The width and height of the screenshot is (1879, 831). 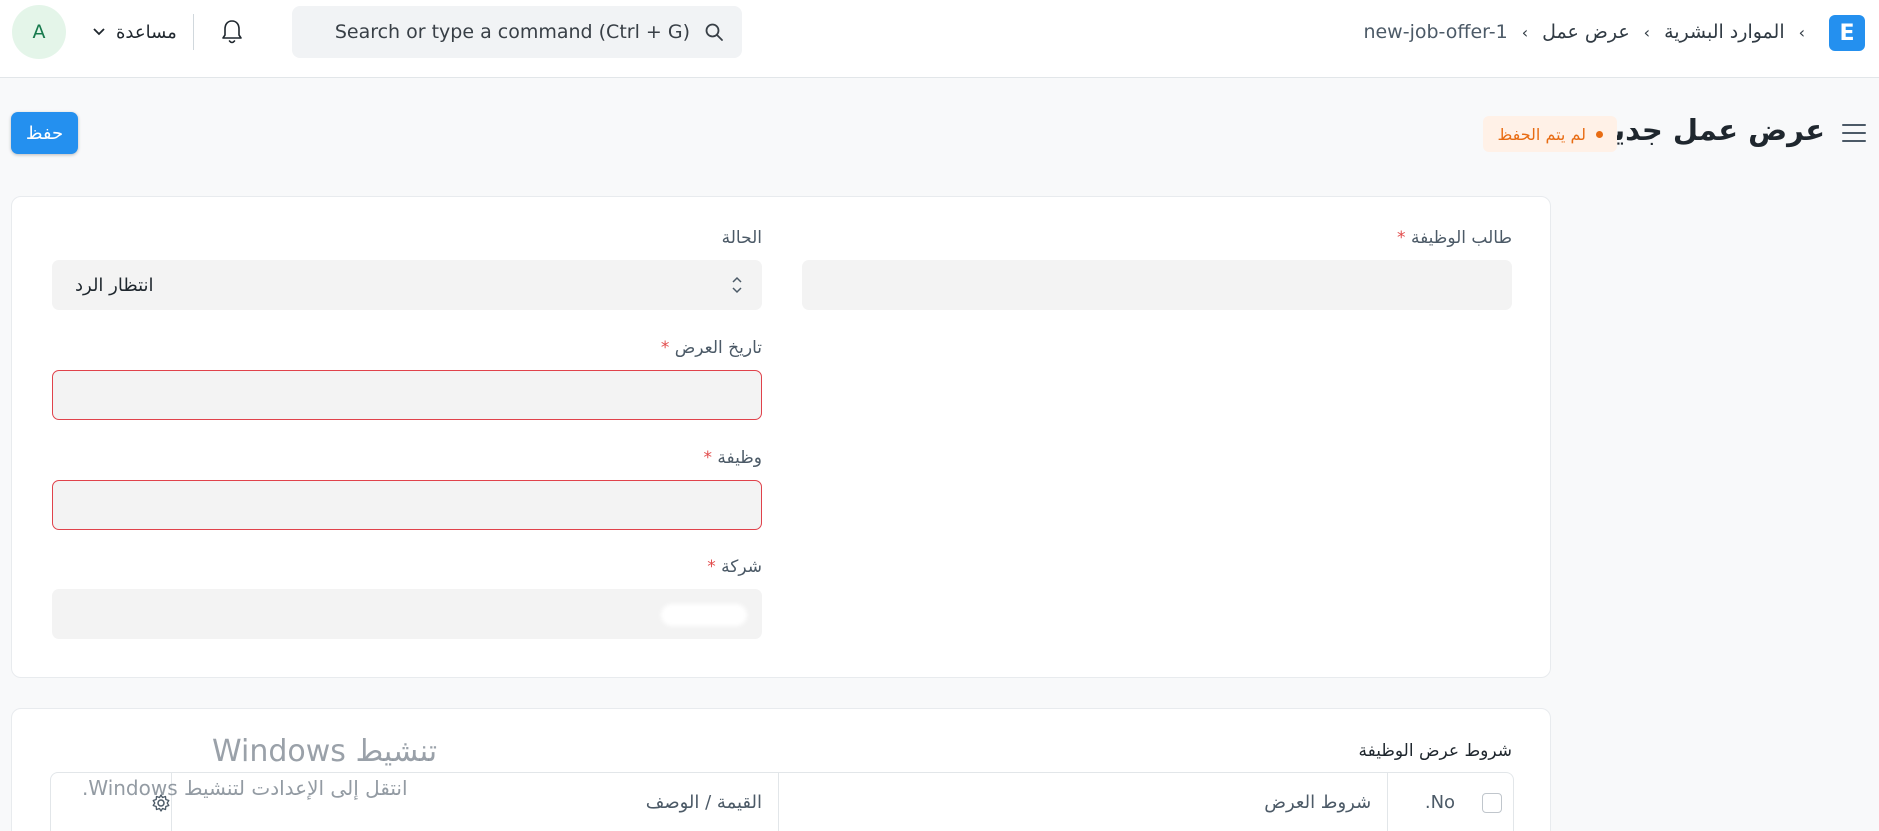 What do you see at coordinates (704, 615) in the screenshot?
I see `company-value-redacted` at bounding box center [704, 615].